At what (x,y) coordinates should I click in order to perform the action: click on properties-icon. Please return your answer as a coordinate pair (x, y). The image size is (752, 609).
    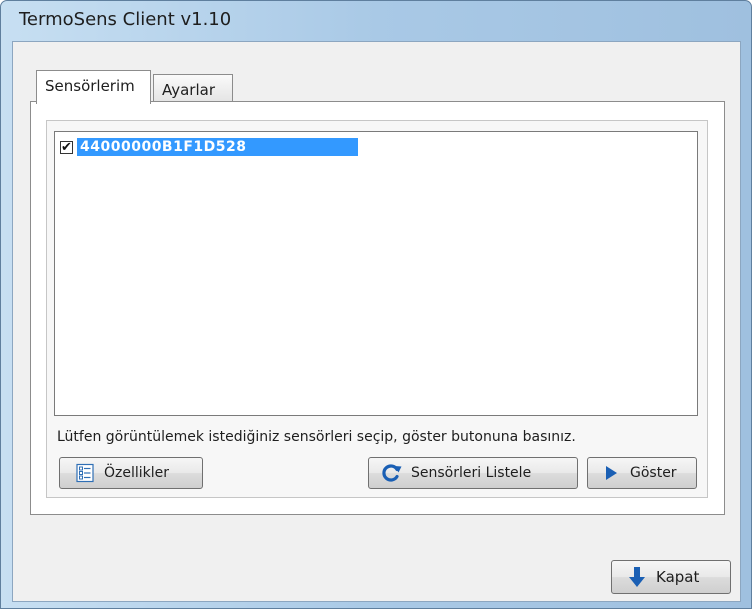
    Looking at the image, I should click on (85, 473).